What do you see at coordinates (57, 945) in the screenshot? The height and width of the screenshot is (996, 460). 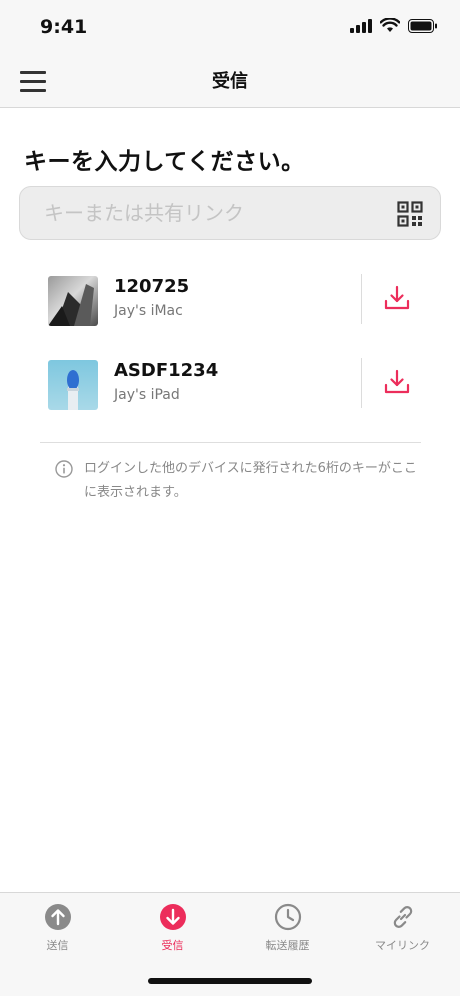 I see `tab-label: 送信` at bounding box center [57, 945].